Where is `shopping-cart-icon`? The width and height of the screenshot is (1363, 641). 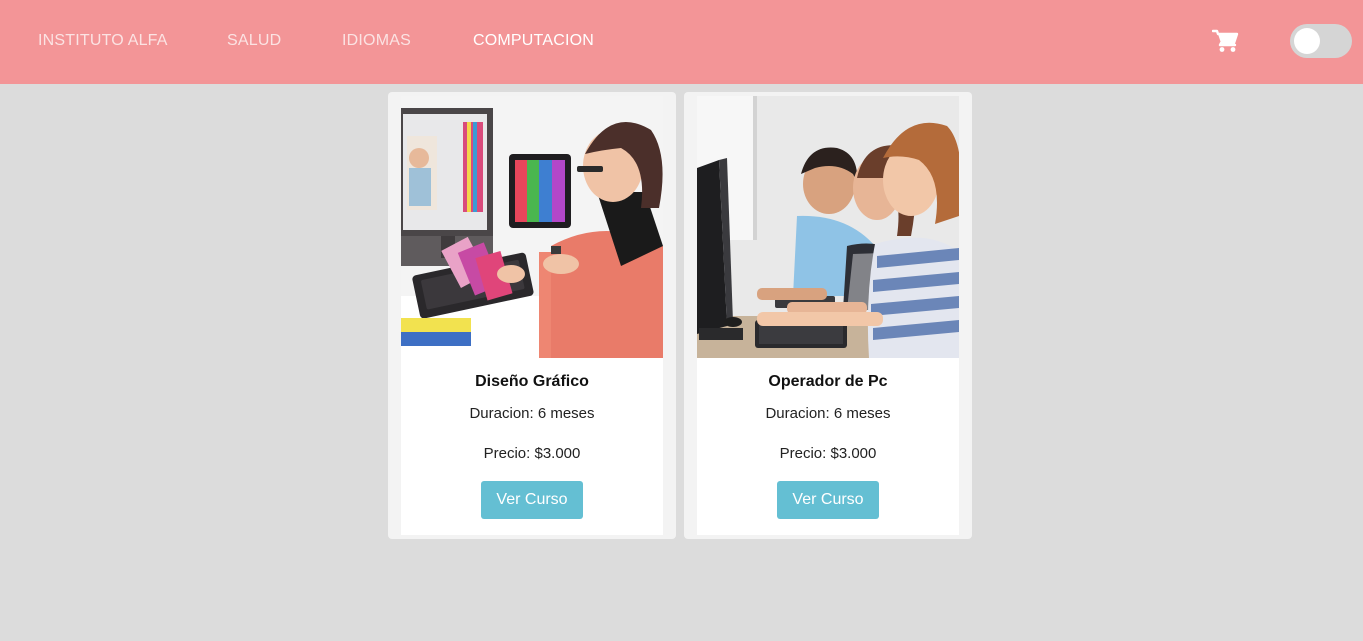
shopping-cart-icon is located at coordinates (1225, 41).